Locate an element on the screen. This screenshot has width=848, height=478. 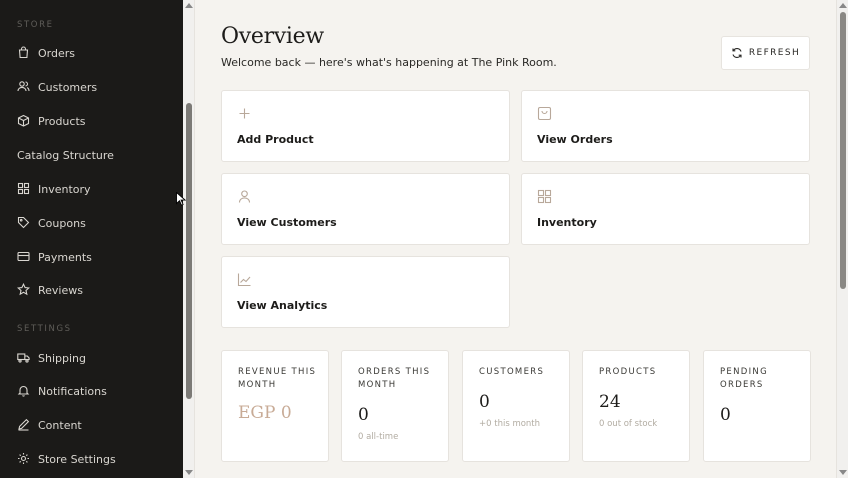
section-label-settings: SETTINGS is located at coordinates (44, 329).